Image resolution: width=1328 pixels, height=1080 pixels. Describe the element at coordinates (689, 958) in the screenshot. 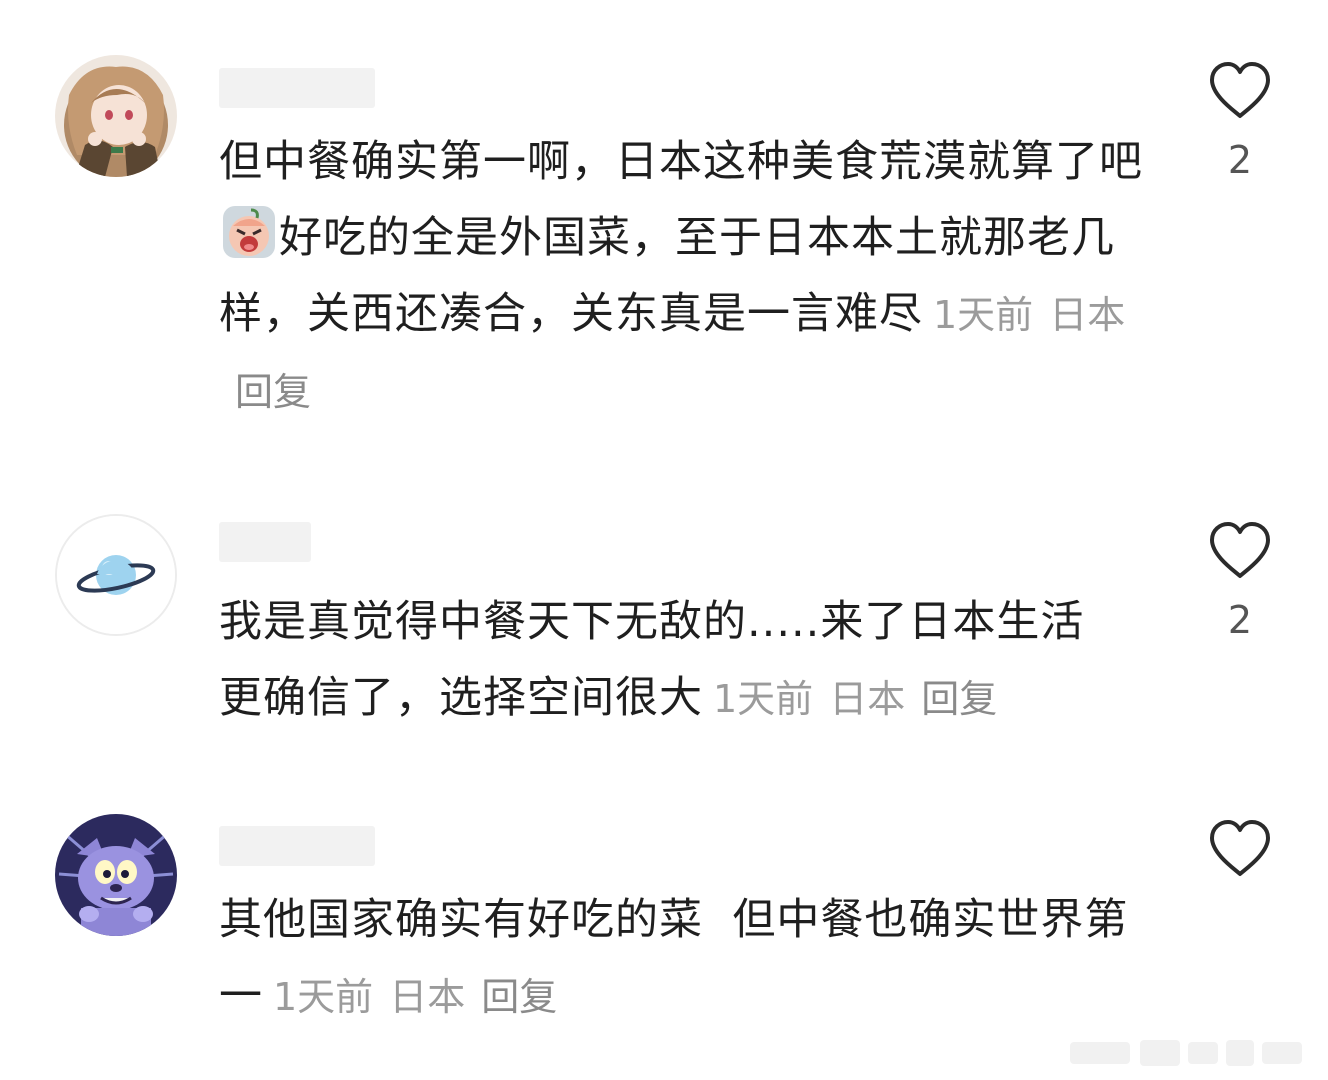

I see `comment-text: 其他国家确实有好吃的菜 但中餐也确实世界第一 1天前 日本 回复` at that location.